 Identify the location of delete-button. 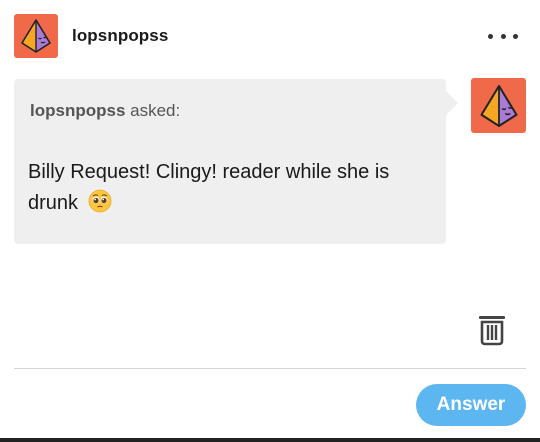
(492, 330).